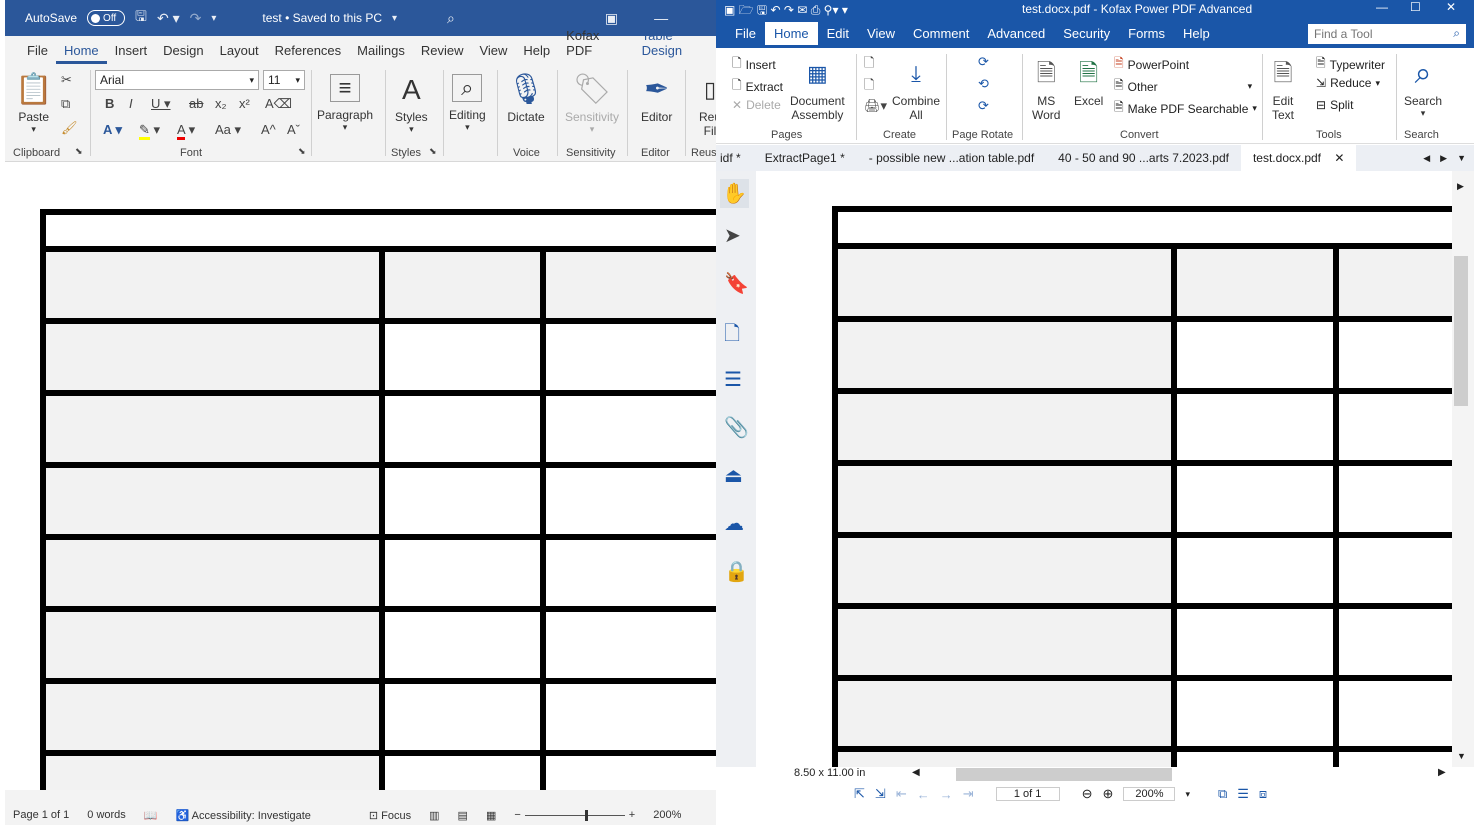 The width and height of the screenshot is (1474, 825). Describe the element at coordinates (491, 815) in the screenshot. I see `web-layout-icon: ▦` at that location.